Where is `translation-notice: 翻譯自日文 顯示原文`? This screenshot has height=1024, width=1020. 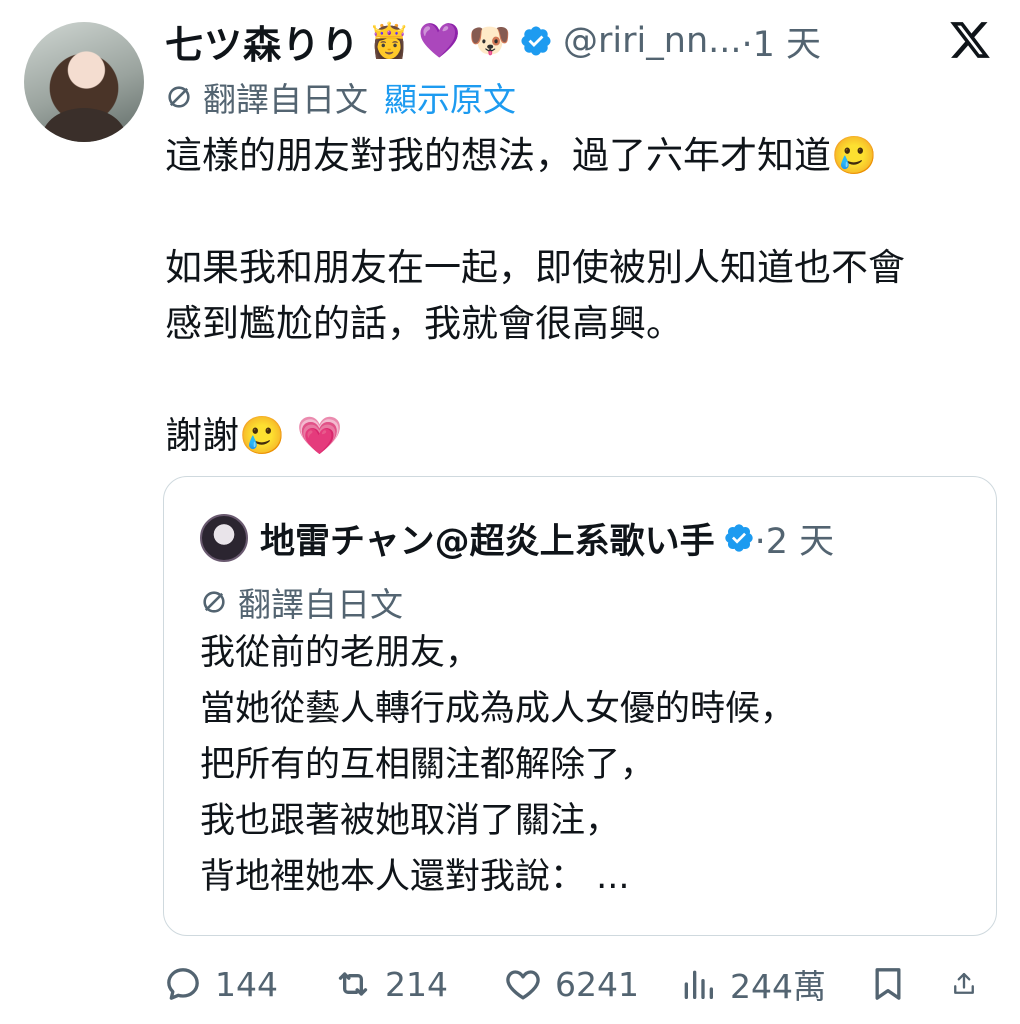 translation-notice: 翻譯自日文 顯示原文 is located at coordinates (340, 97).